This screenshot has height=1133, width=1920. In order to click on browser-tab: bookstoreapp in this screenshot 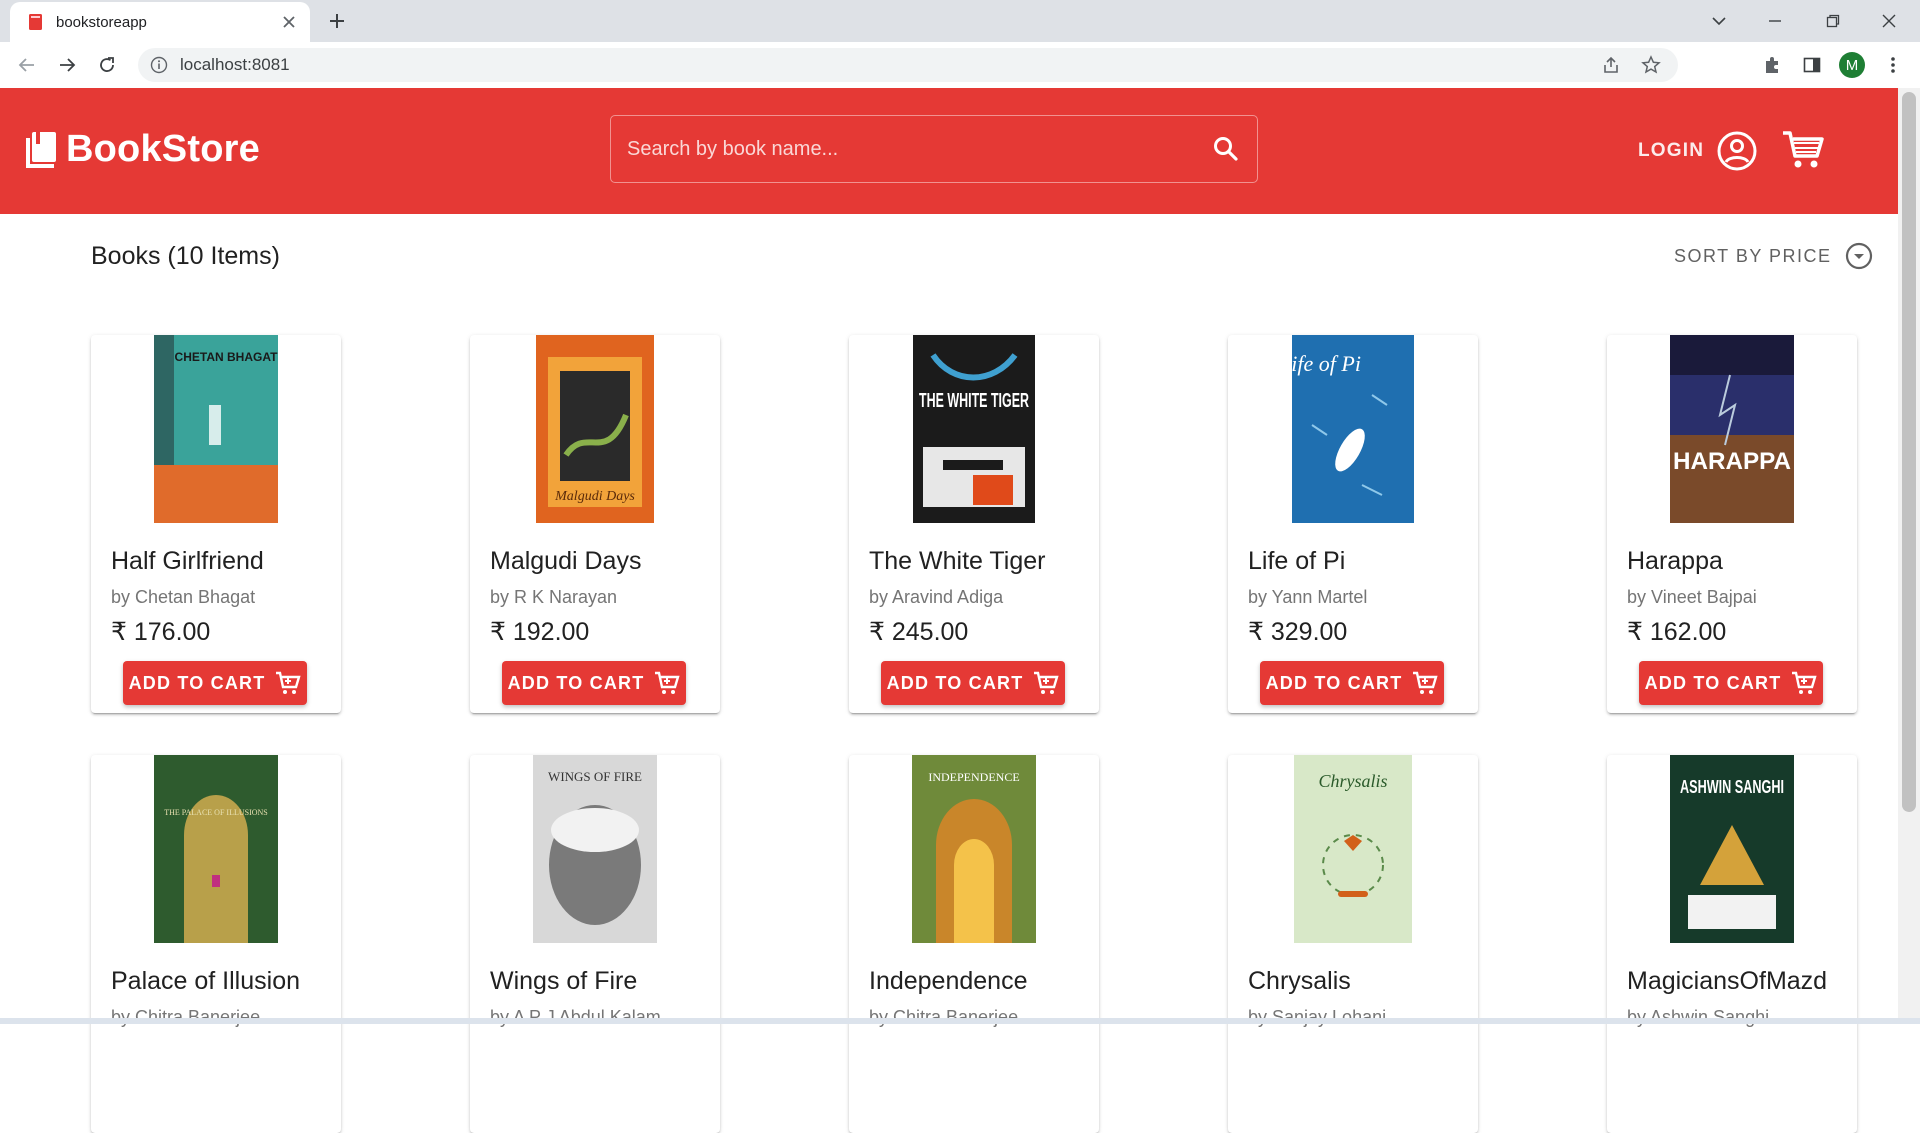, I will do `click(160, 22)`.